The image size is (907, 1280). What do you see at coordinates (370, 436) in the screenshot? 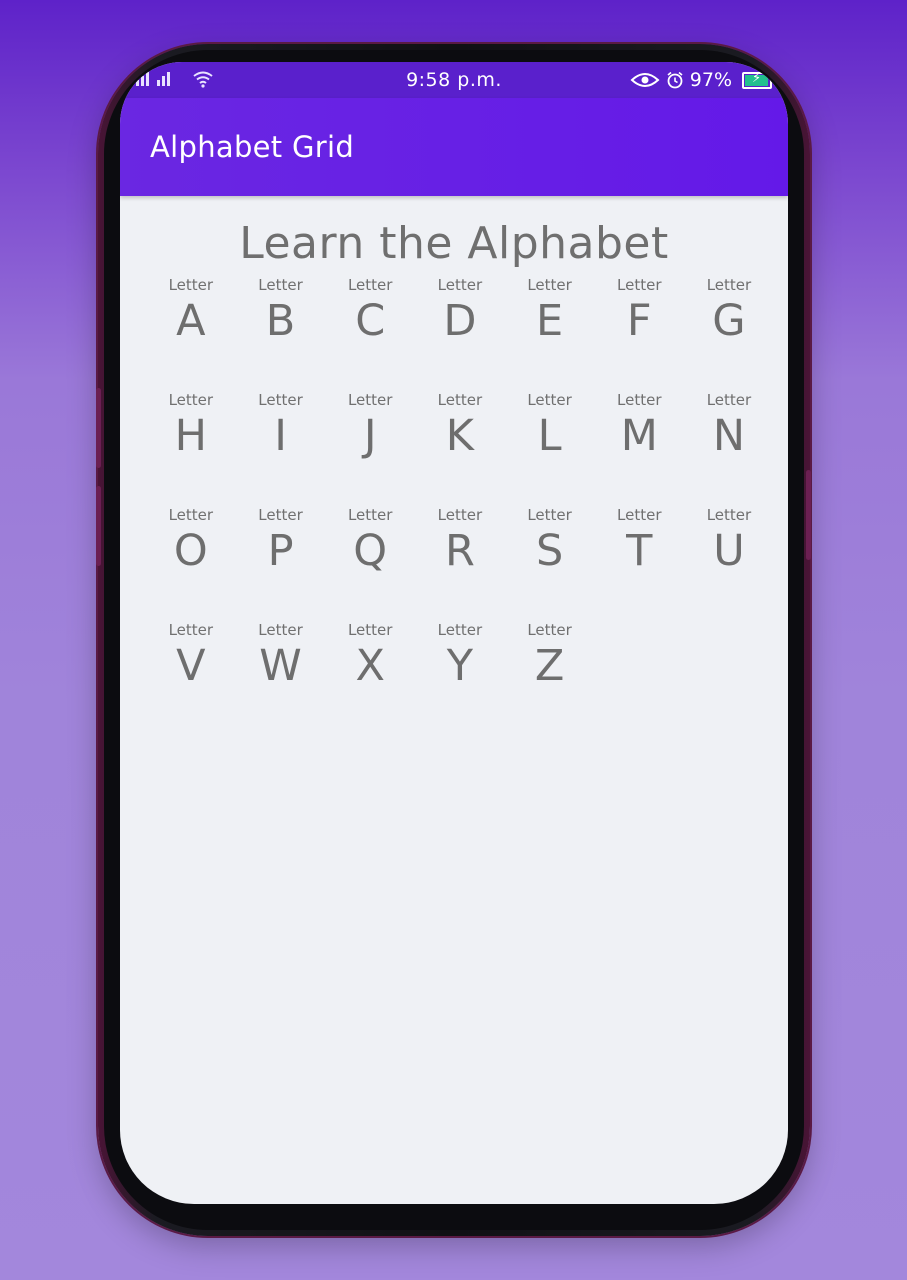
I see `letter-glyph: J` at bounding box center [370, 436].